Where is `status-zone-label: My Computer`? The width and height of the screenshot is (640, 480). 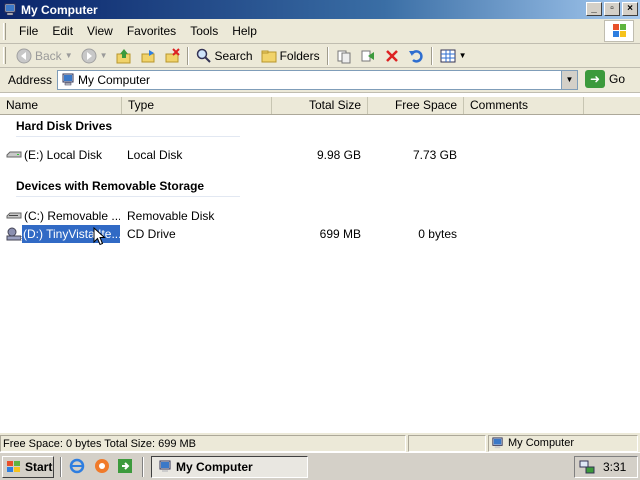 status-zone-label: My Computer is located at coordinates (541, 443).